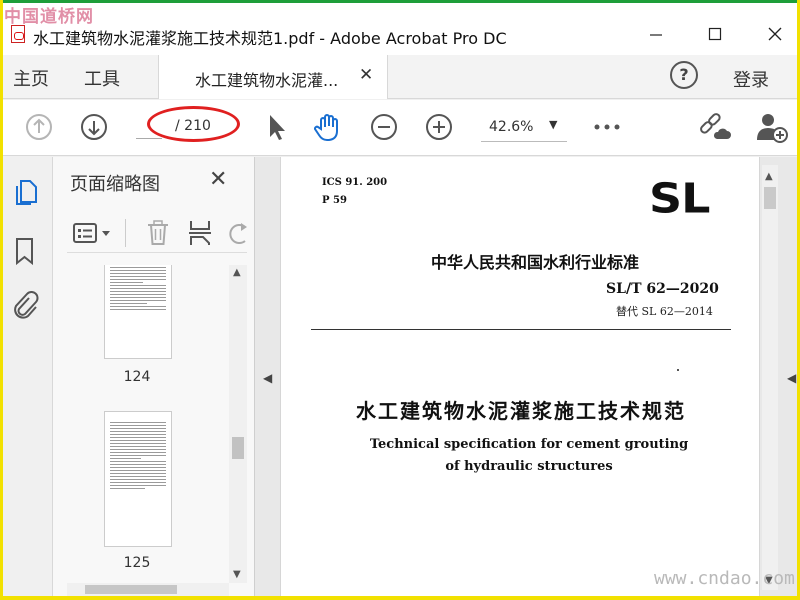 The width and height of the screenshot is (800, 600). Describe the element at coordinates (334, 200) in the screenshot. I see `p-code: P 59` at that location.